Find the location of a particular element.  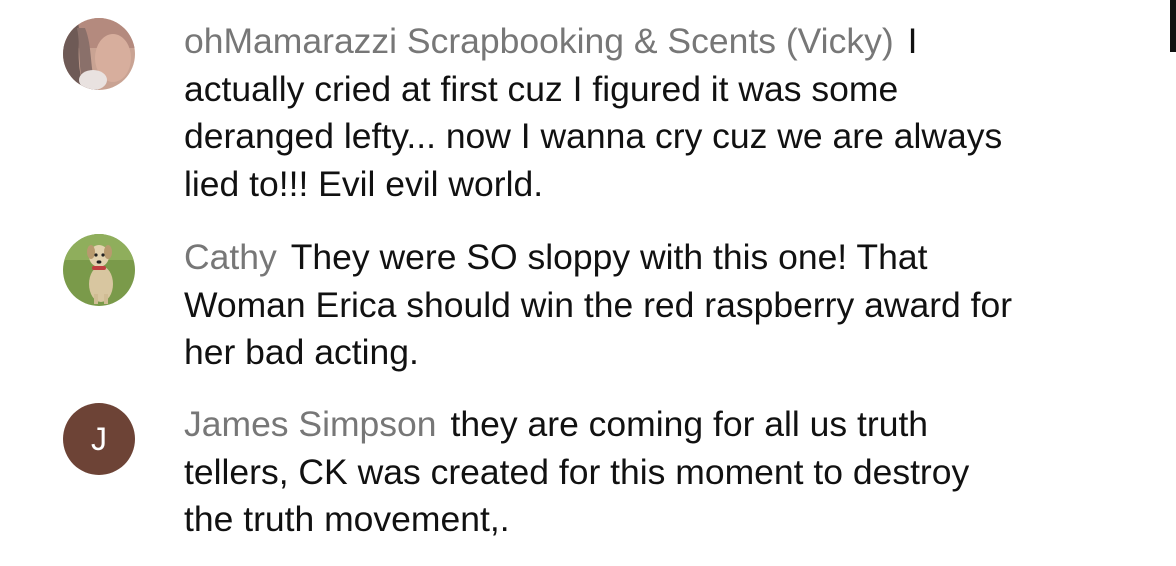

comment-text-line: they are coming for all us truth is located at coordinates (689, 424).